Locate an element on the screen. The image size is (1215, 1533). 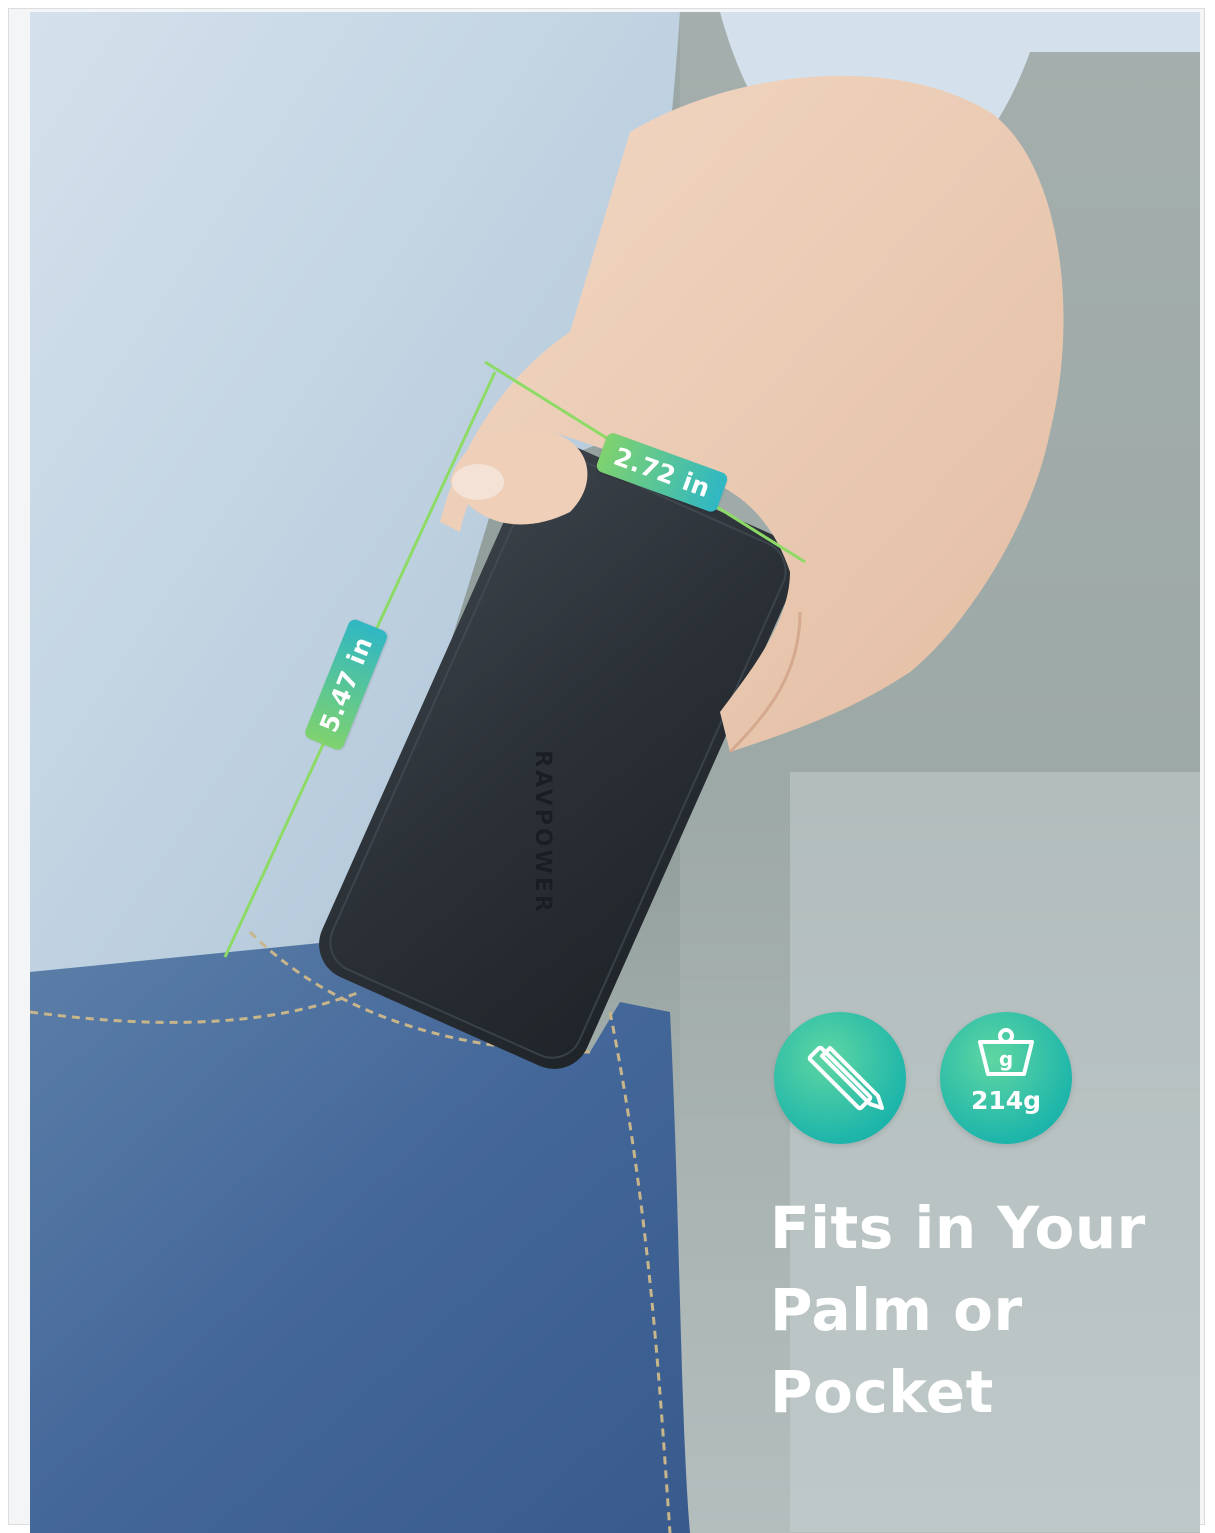
weight-icon: g is located at coordinates (1006, 1052).